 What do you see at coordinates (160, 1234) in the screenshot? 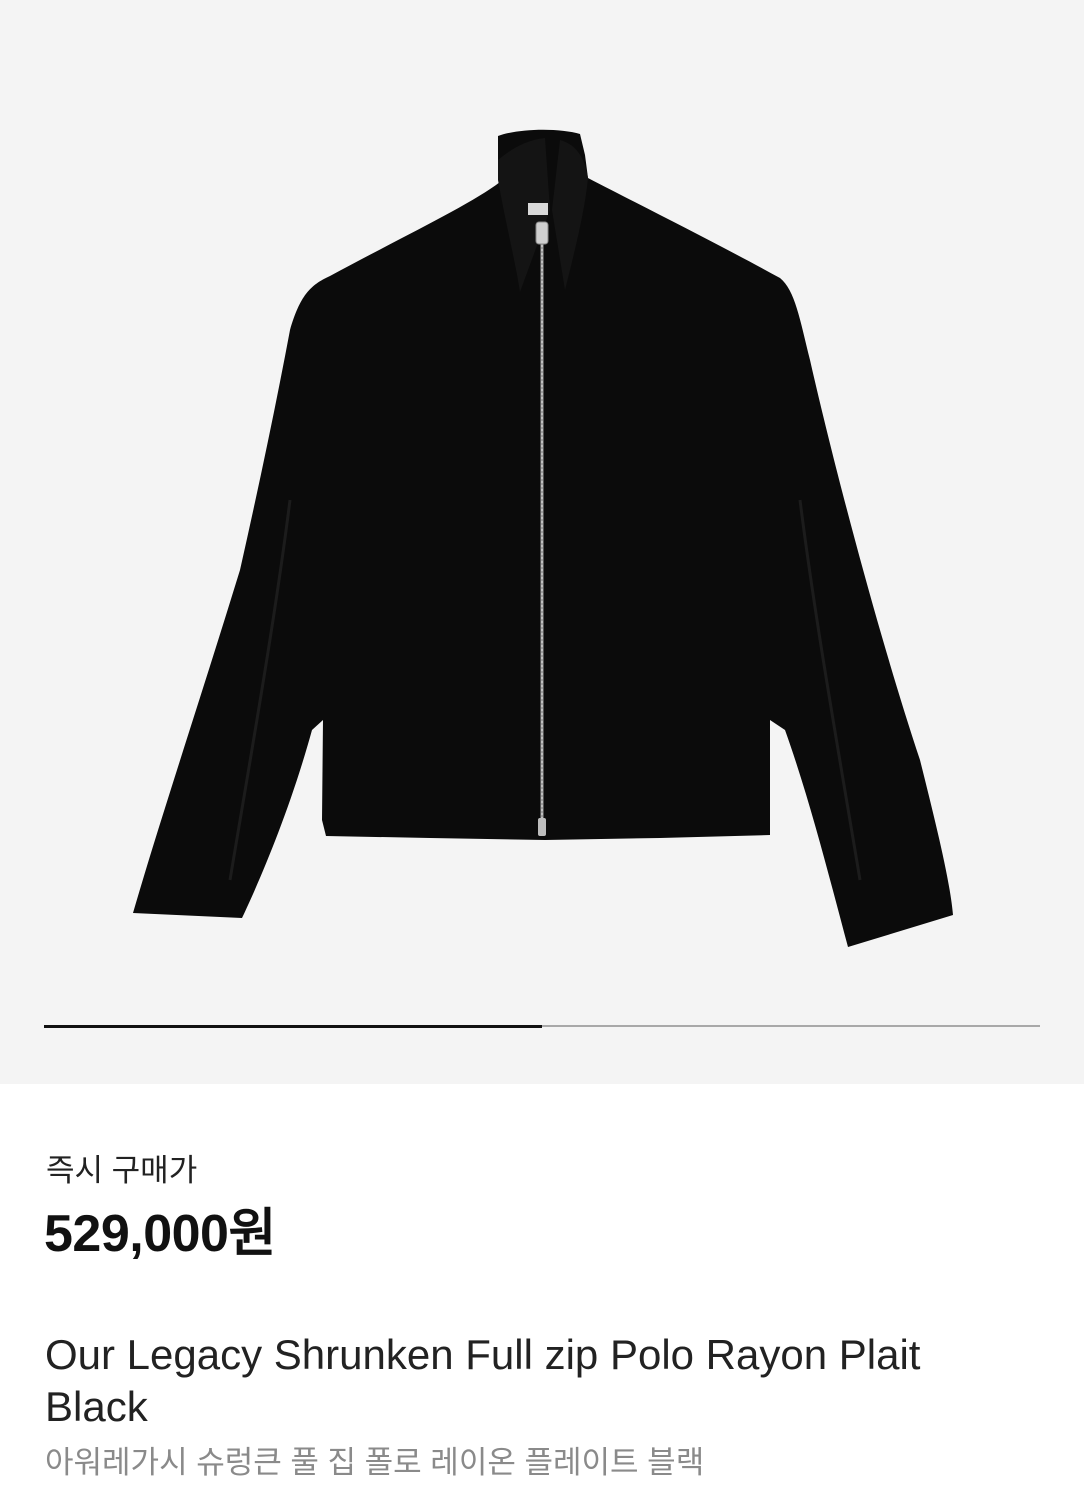
I see `instant-buy-price: 529,000원` at bounding box center [160, 1234].